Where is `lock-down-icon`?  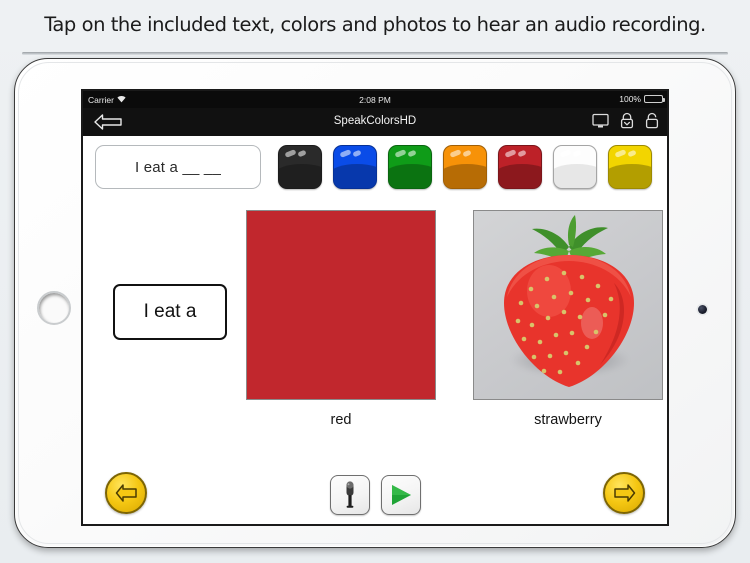 lock-down-icon is located at coordinates (627, 123).